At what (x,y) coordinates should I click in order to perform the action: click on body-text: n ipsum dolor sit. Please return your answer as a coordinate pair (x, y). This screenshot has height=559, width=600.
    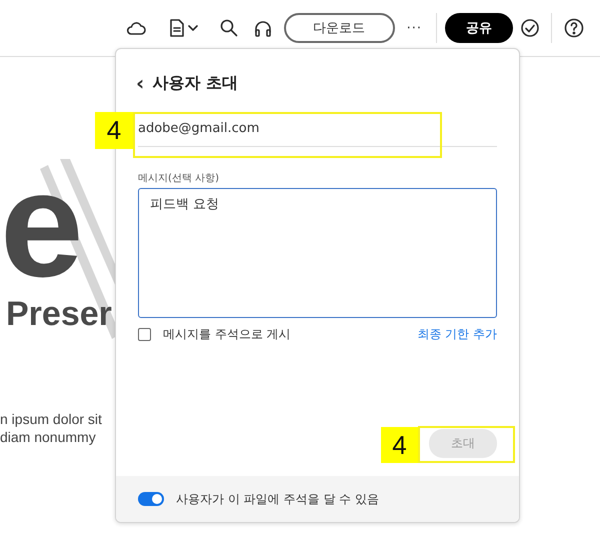
    Looking at the image, I should click on (51, 419).